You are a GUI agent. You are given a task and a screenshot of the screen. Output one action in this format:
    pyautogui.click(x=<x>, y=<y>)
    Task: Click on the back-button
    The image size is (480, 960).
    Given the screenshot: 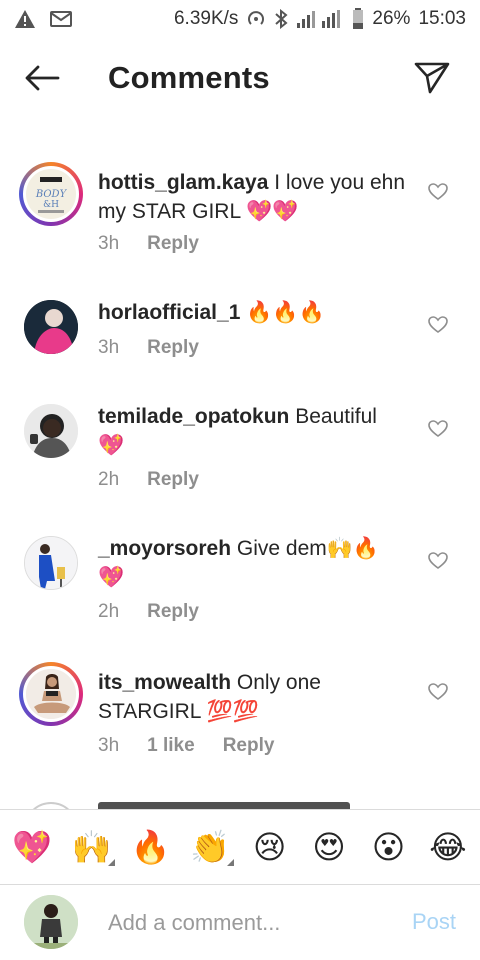 What is the action you would take?
    pyautogui.click(x=42, y=80)
    